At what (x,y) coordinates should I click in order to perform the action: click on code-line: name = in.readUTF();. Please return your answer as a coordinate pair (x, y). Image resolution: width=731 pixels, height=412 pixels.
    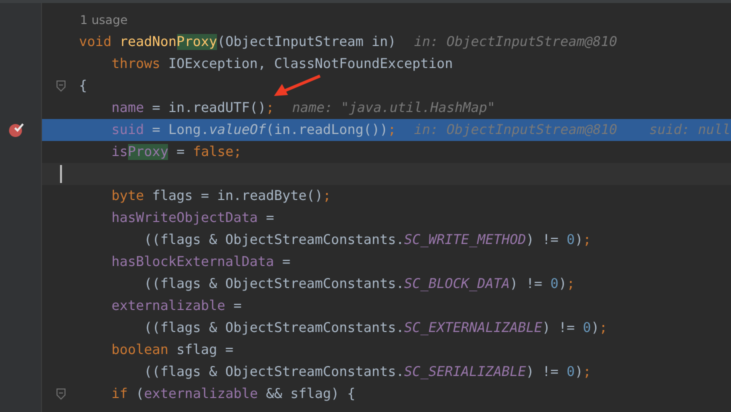
    Looking at the image, I should click on (192, 108).